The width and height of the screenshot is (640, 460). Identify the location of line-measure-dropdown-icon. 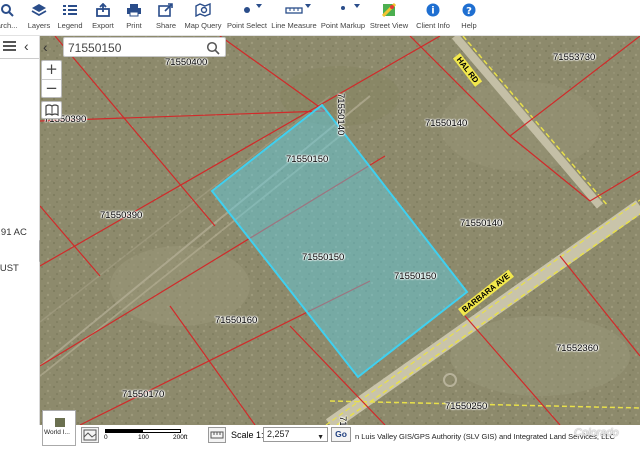
(308, 6).